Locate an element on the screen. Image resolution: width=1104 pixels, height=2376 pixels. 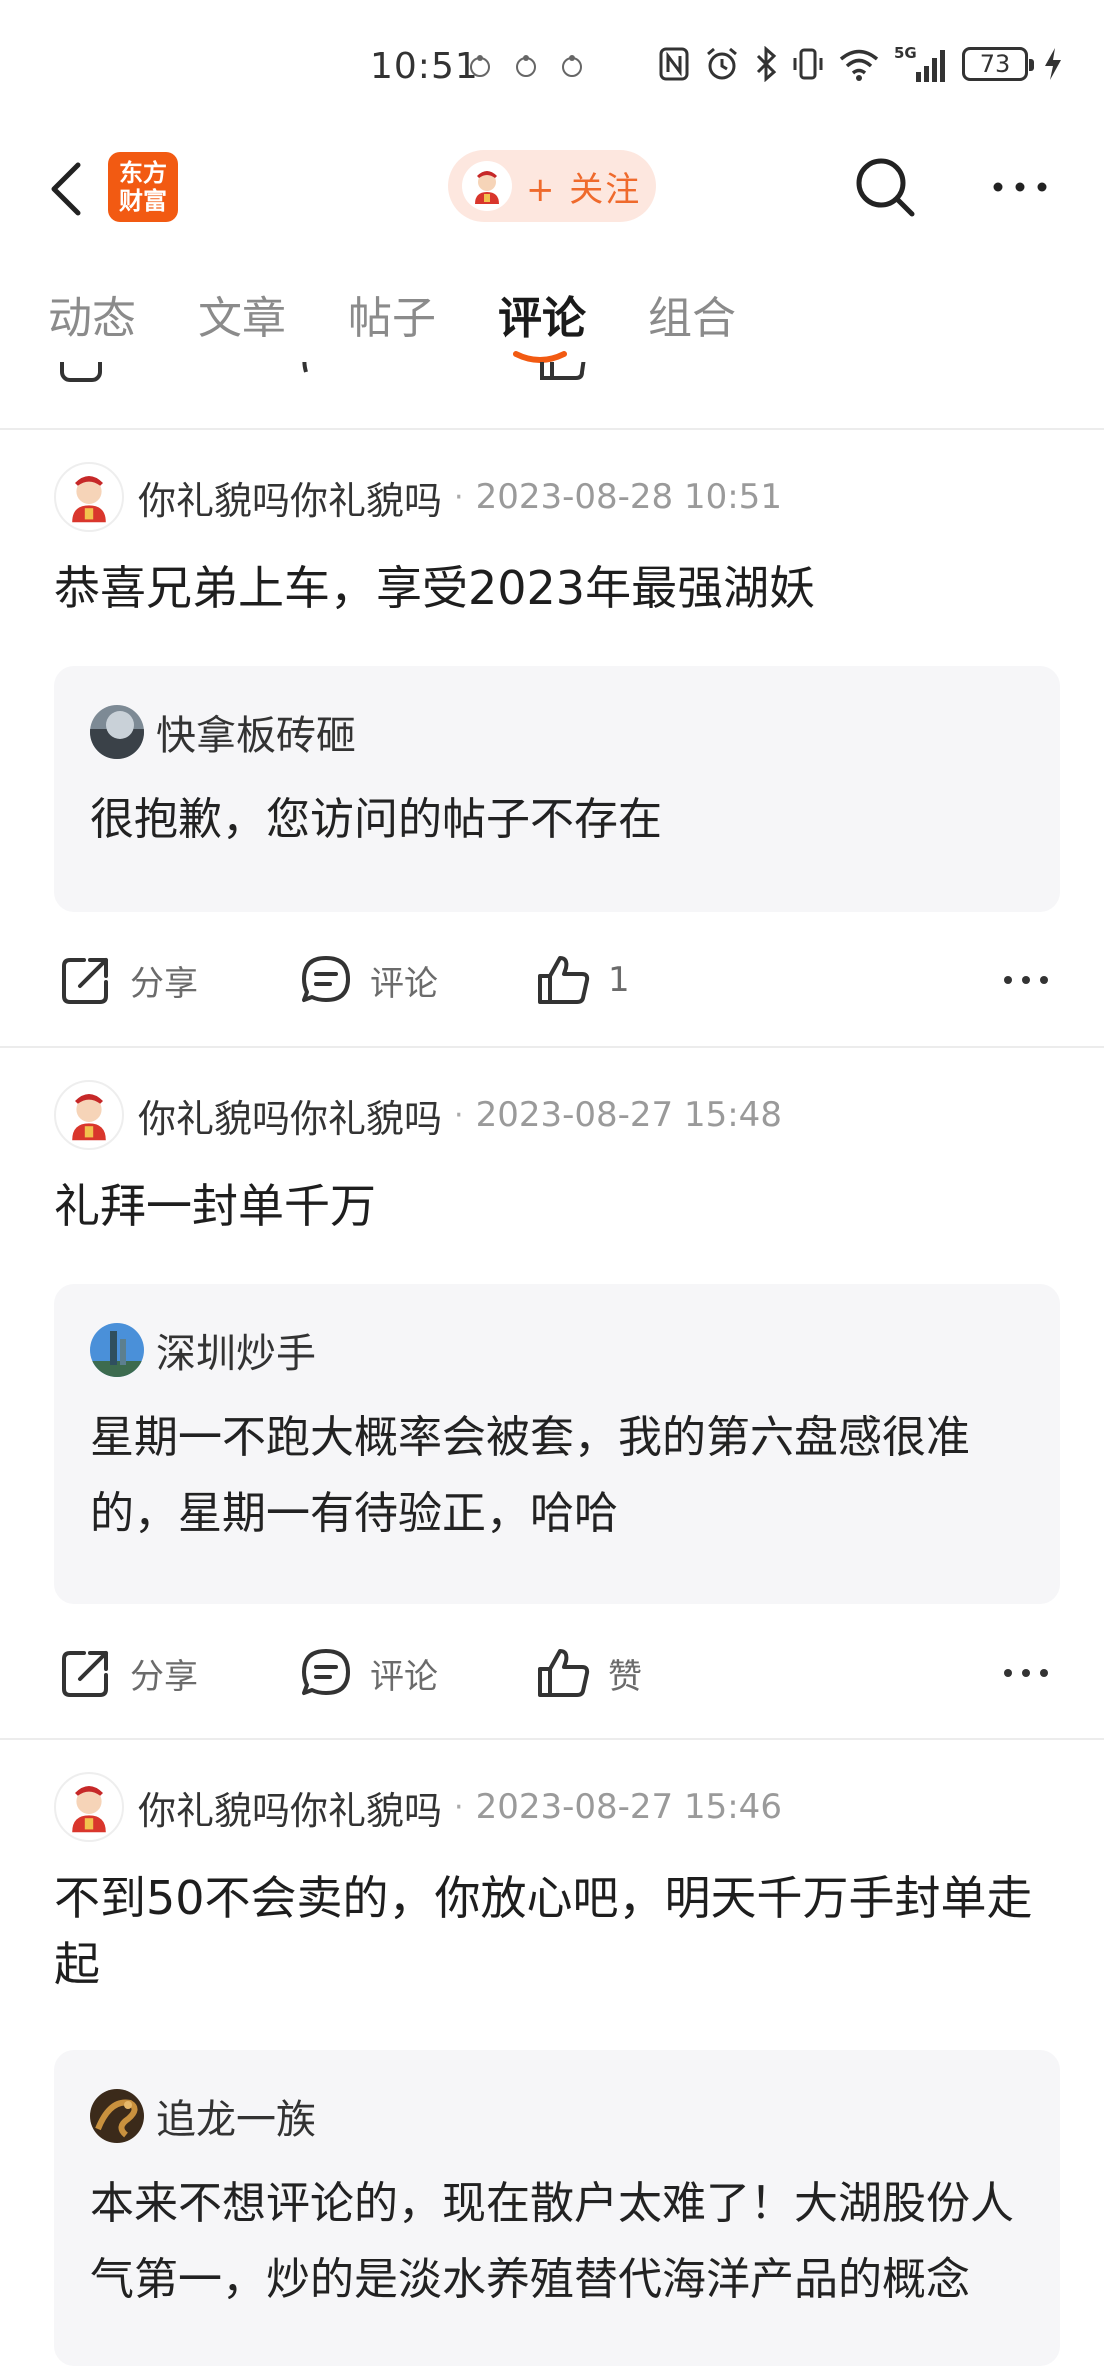
status-bar: 10:51 5G 73 is located at coordinates (552, 65).